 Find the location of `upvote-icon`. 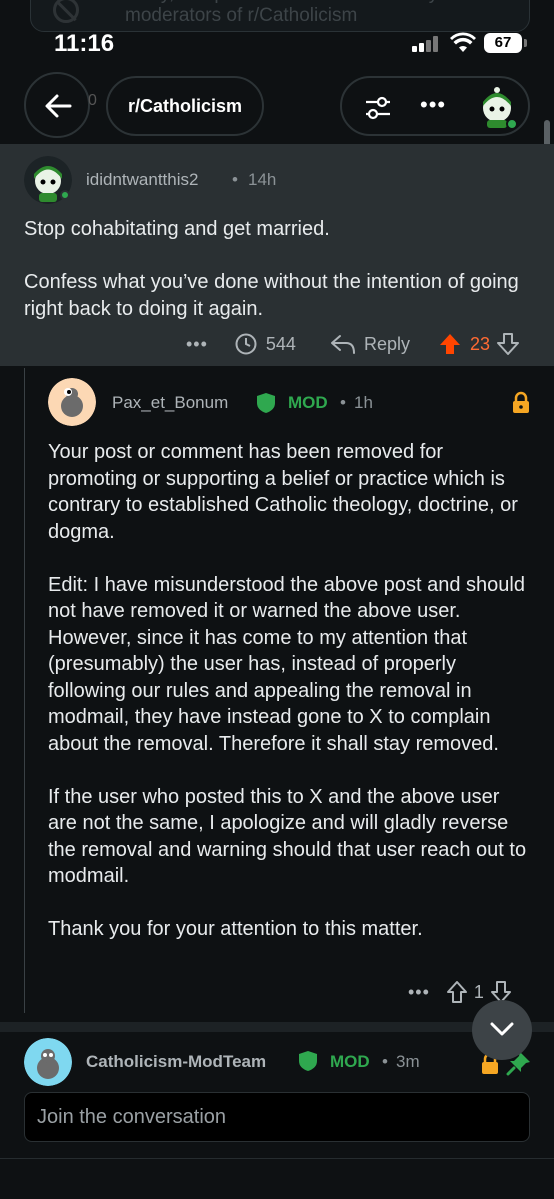

upvote-icon is located at coordinates (457, 992).